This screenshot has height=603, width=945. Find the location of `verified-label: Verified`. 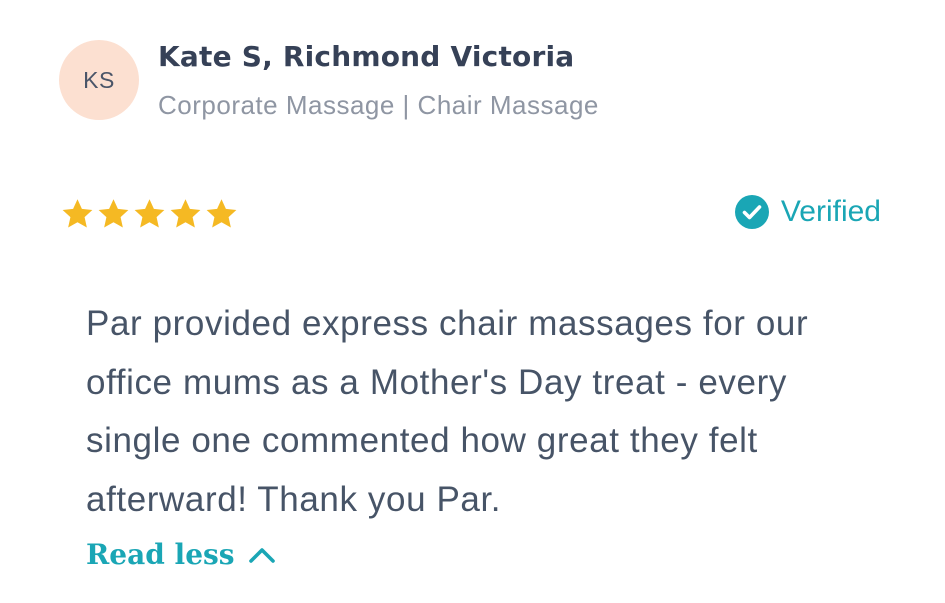

verified-label: Verified is located at coordinates (830, 211).